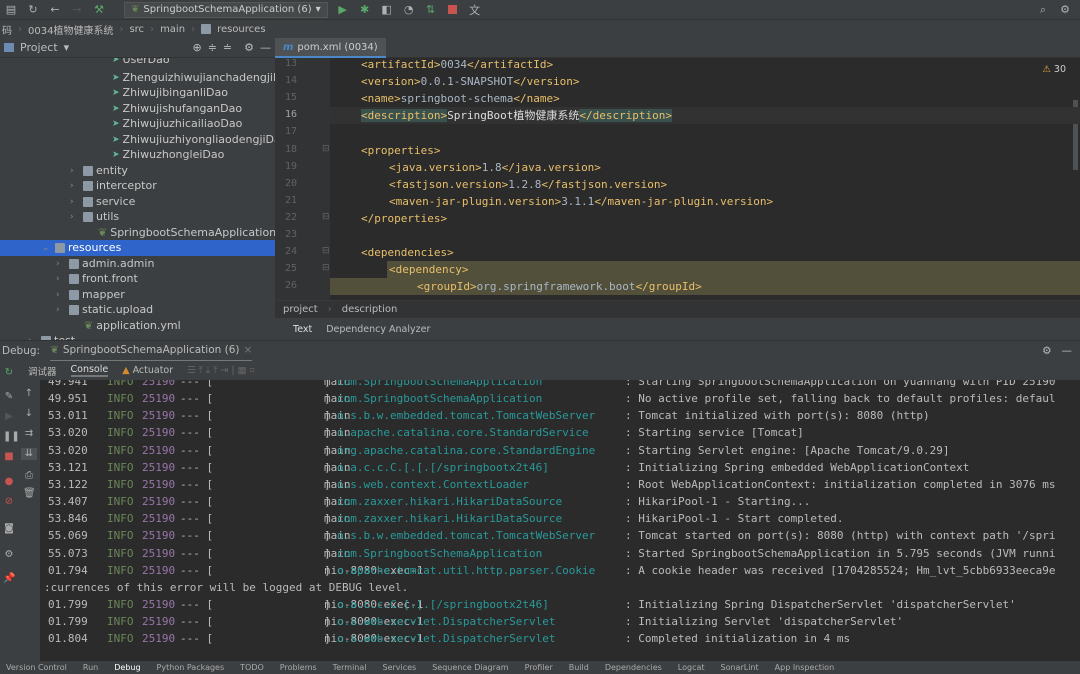  Describe the element at coordinates (89, 370) in the screenshot. I see `tab-console: Console` at that location.